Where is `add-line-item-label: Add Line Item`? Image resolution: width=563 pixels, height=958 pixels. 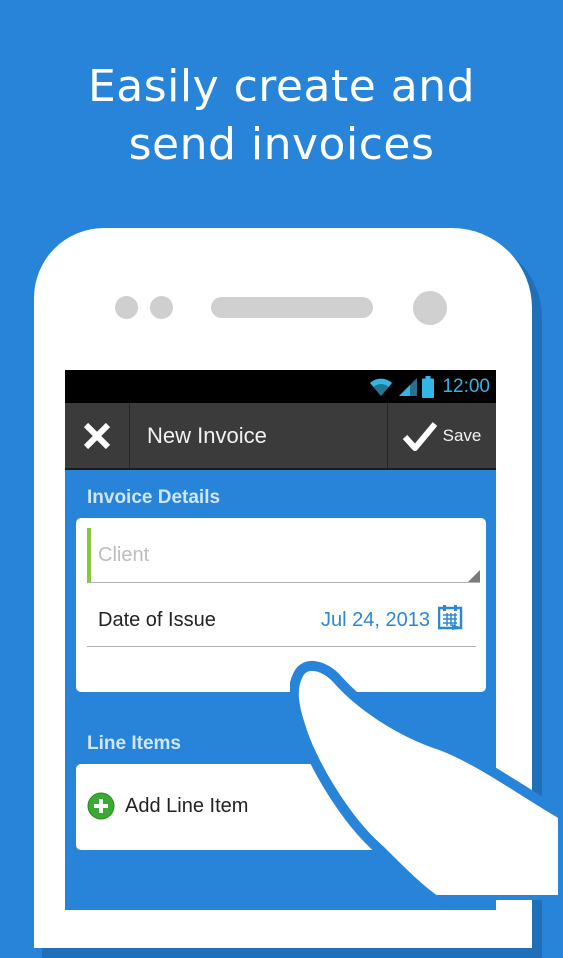
add-line-item-label: Add Line Item is located at coordinates (187, 805).